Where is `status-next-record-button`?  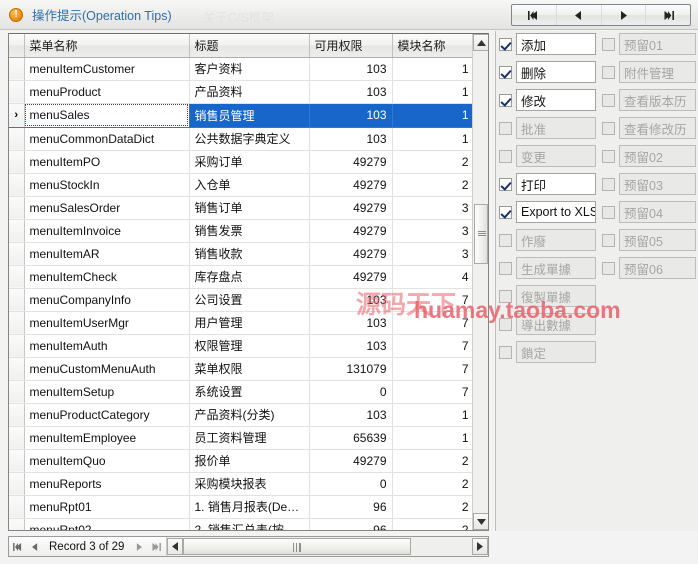
status-next-record-button is located at coordinates (138, 546).